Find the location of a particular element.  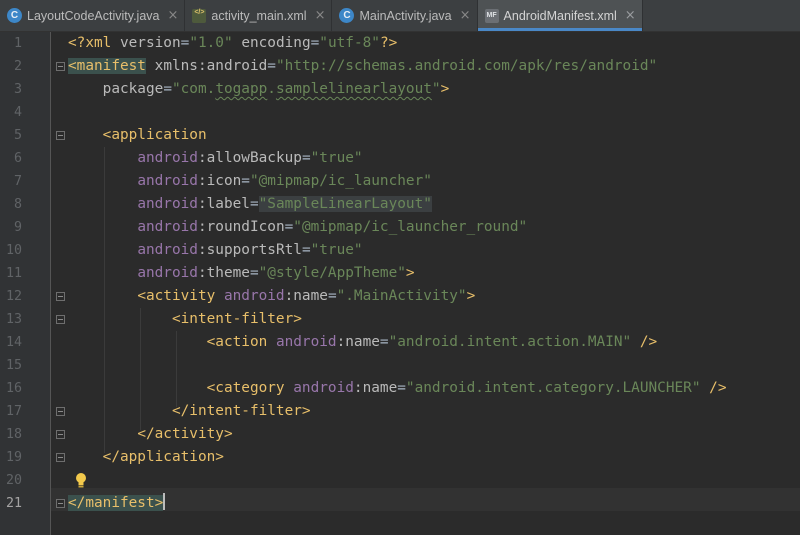

code-token: "@style/AppTheme" is located at coordinates (332, 273).